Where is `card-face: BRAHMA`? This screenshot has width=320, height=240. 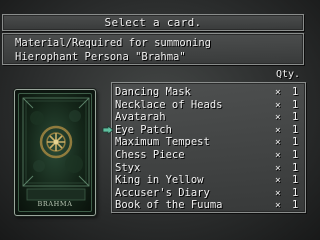 card-face: BRAHMA is located at coordinates (55, 152).